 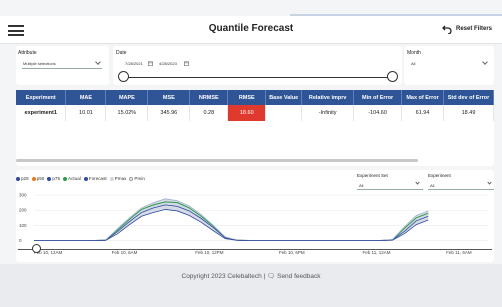 I want to click on feedback-icon: 🗨, so click(x=271, y=276).